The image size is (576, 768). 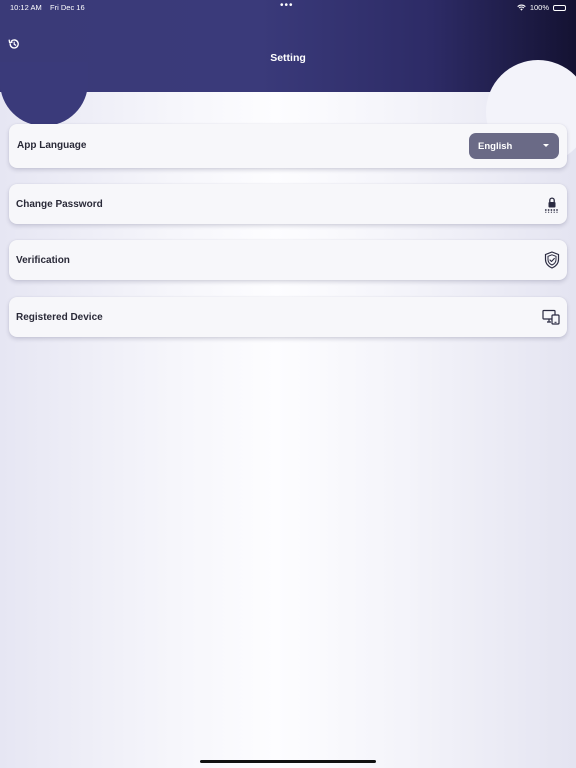 What do you see at coordinates (59, 204) in the screenshot?
I see `change-password-label: Change Password` at bounding box center [59, 204].